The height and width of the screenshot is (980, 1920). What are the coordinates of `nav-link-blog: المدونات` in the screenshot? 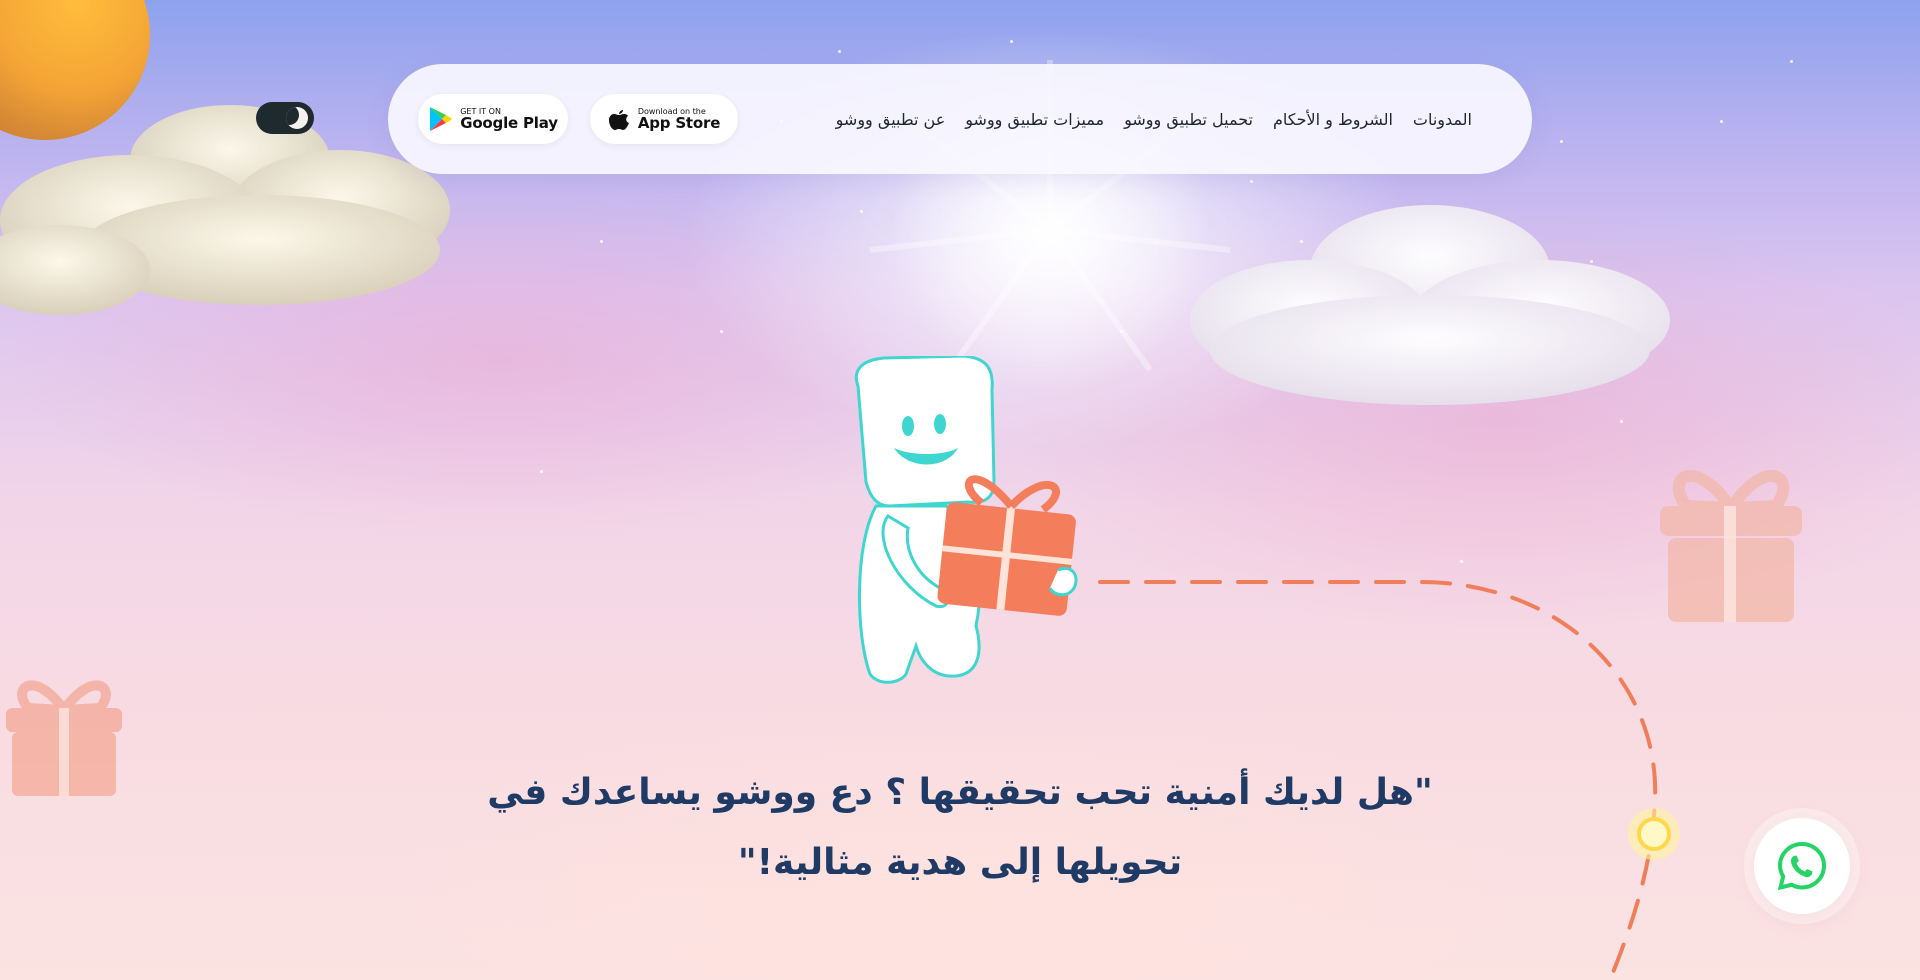 It's located at (1442, 119).